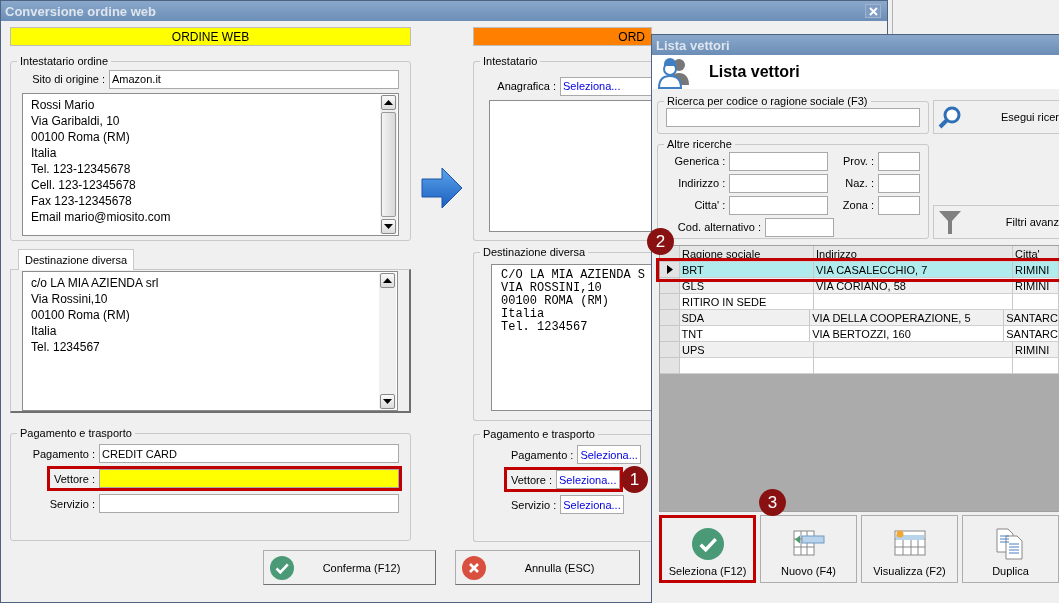 The width and height of the screenshot is (1059, 603). Describe the element at coordinates (552, 288) in the screenshot. I see `address-line: VIA ROSSINI,10` at that location.